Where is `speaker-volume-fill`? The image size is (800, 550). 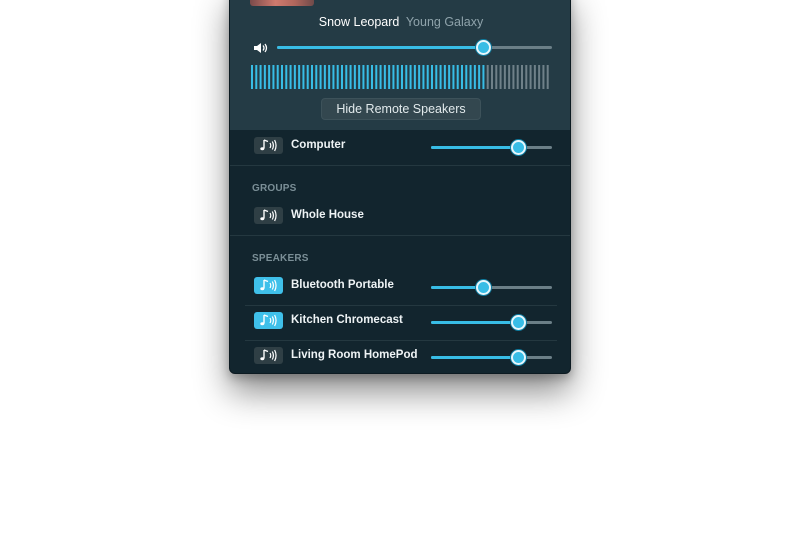 speaker-volume-fill is located at coordinates (475, 357).